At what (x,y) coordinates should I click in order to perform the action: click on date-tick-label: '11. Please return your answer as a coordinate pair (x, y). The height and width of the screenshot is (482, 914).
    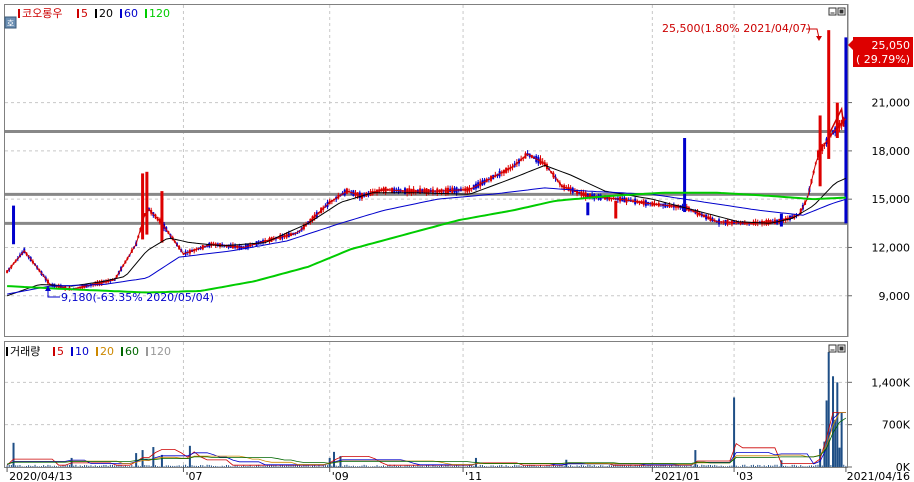
    Looking at the image, I should click on (473, 476).